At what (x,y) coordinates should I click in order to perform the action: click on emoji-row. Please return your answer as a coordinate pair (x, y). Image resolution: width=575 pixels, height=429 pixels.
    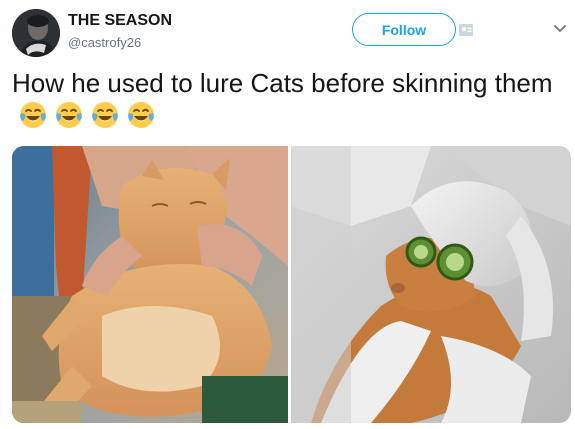
    Looking at the image, I should click on (84, 116).